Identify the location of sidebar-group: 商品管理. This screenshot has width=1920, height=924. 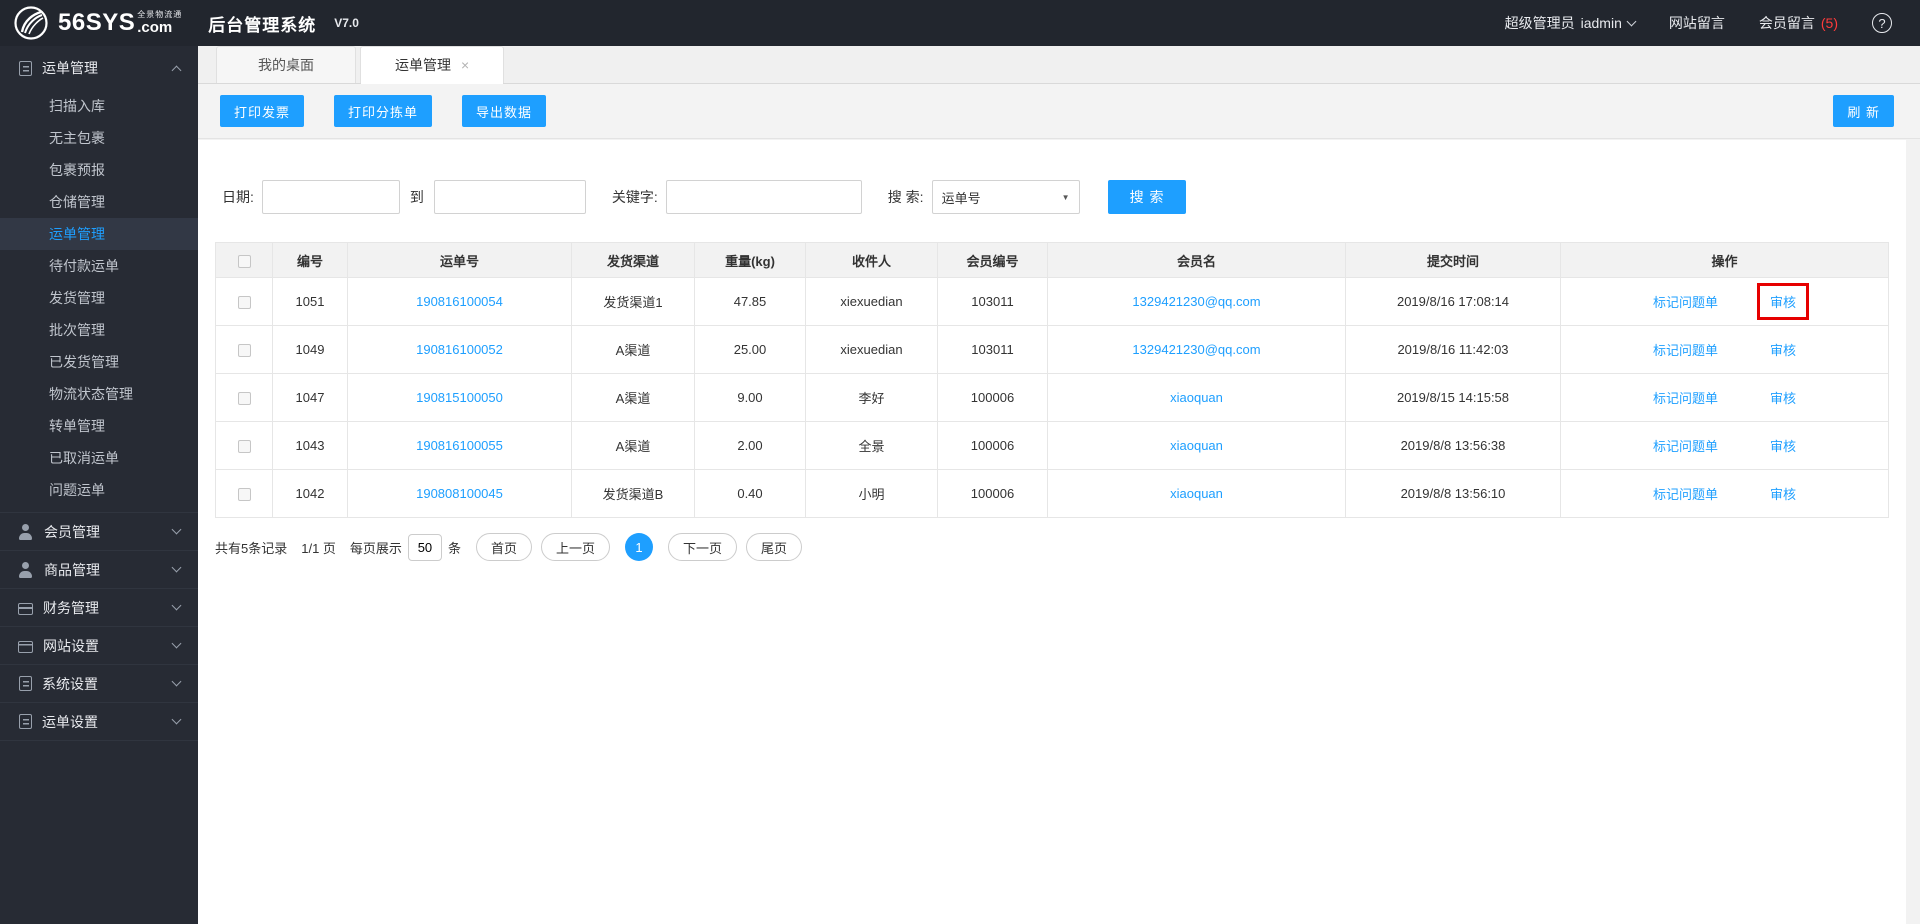
(99, 569).